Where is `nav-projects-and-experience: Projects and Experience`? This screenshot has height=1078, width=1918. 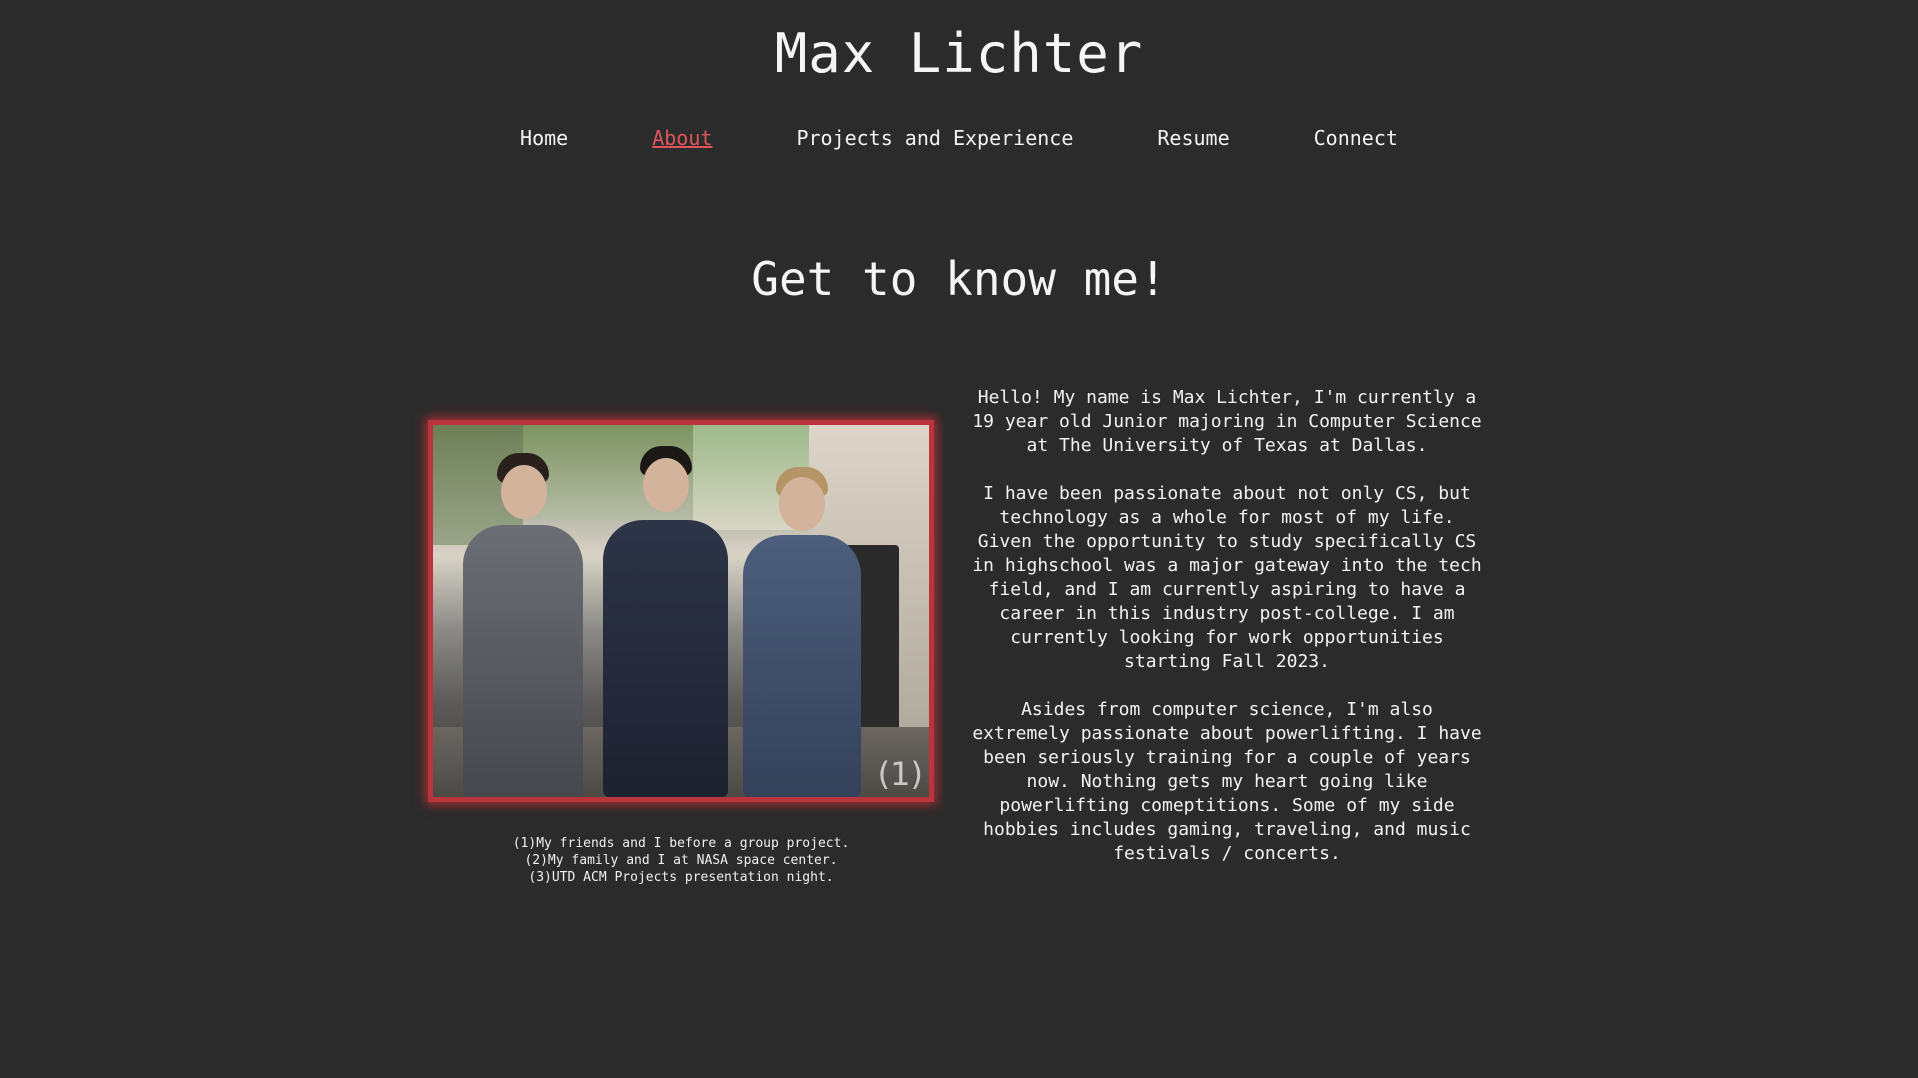
nav-projects-and-experience: Projects and Experience is located at coordinates (934, 138).